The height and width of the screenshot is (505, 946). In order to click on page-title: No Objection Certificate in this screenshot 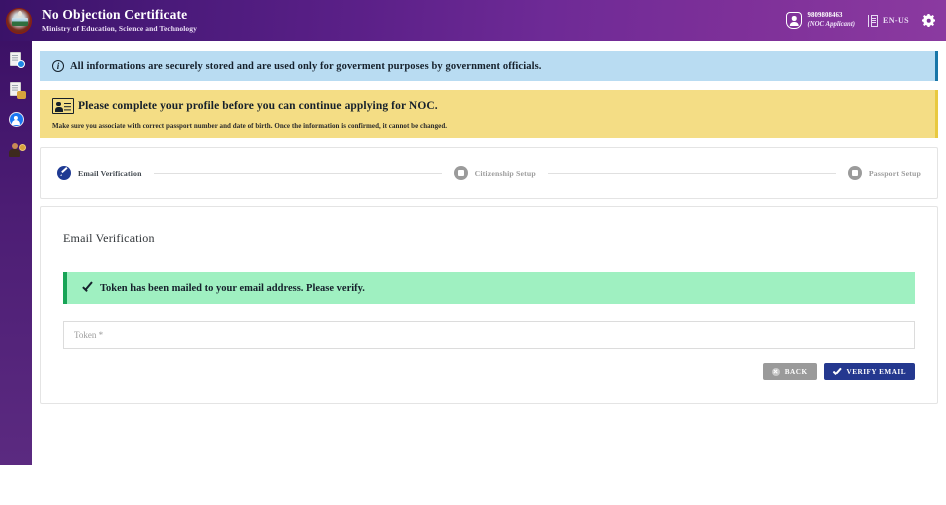, I will do `click(115, 14)`.